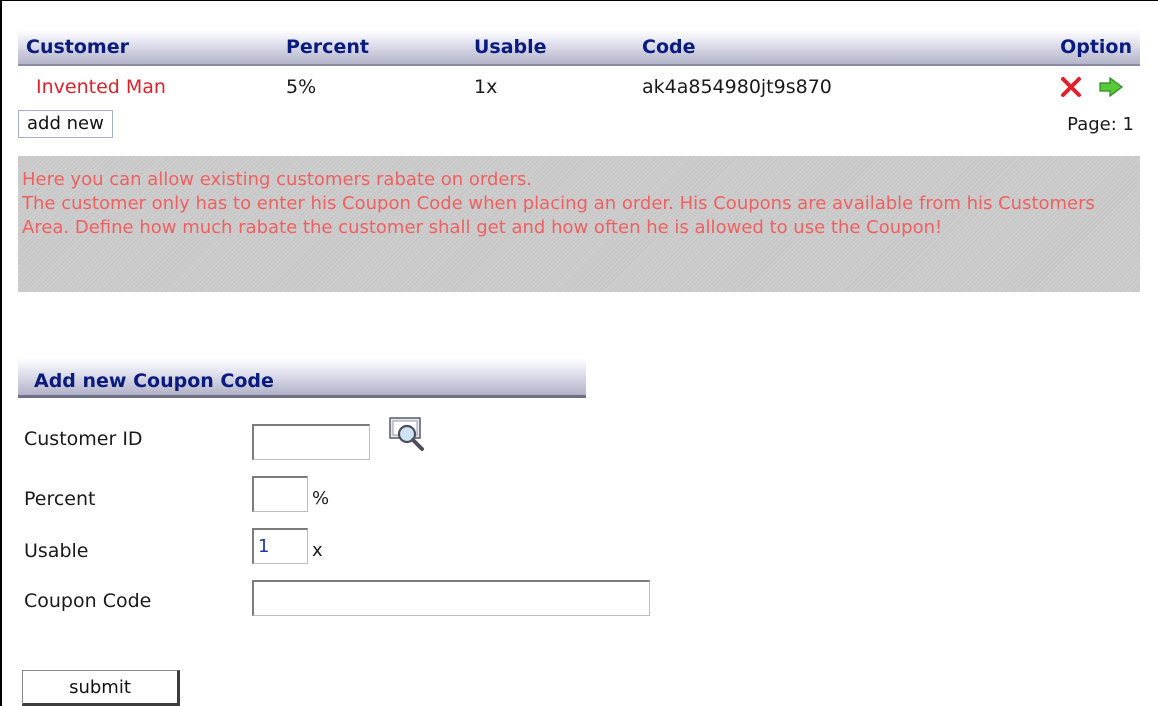 The height and width of the screenshot is (706, 1158). What do you see at coordinates (280, 546) in the screenshot?
I see `usable-input` at bounding box center [280, 546].